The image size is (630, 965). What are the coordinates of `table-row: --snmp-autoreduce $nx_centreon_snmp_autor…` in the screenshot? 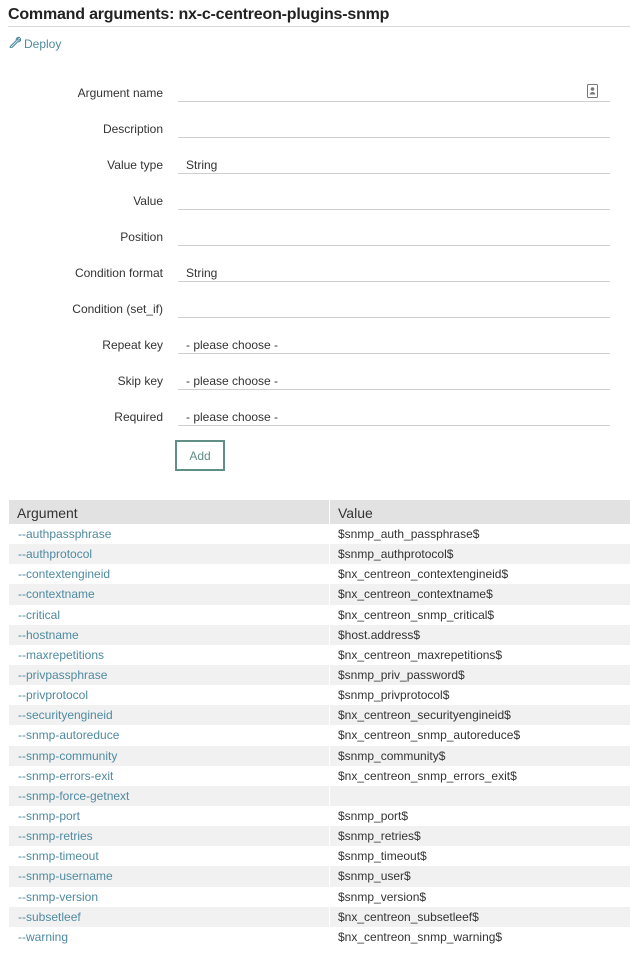 It's located at (319, 735).